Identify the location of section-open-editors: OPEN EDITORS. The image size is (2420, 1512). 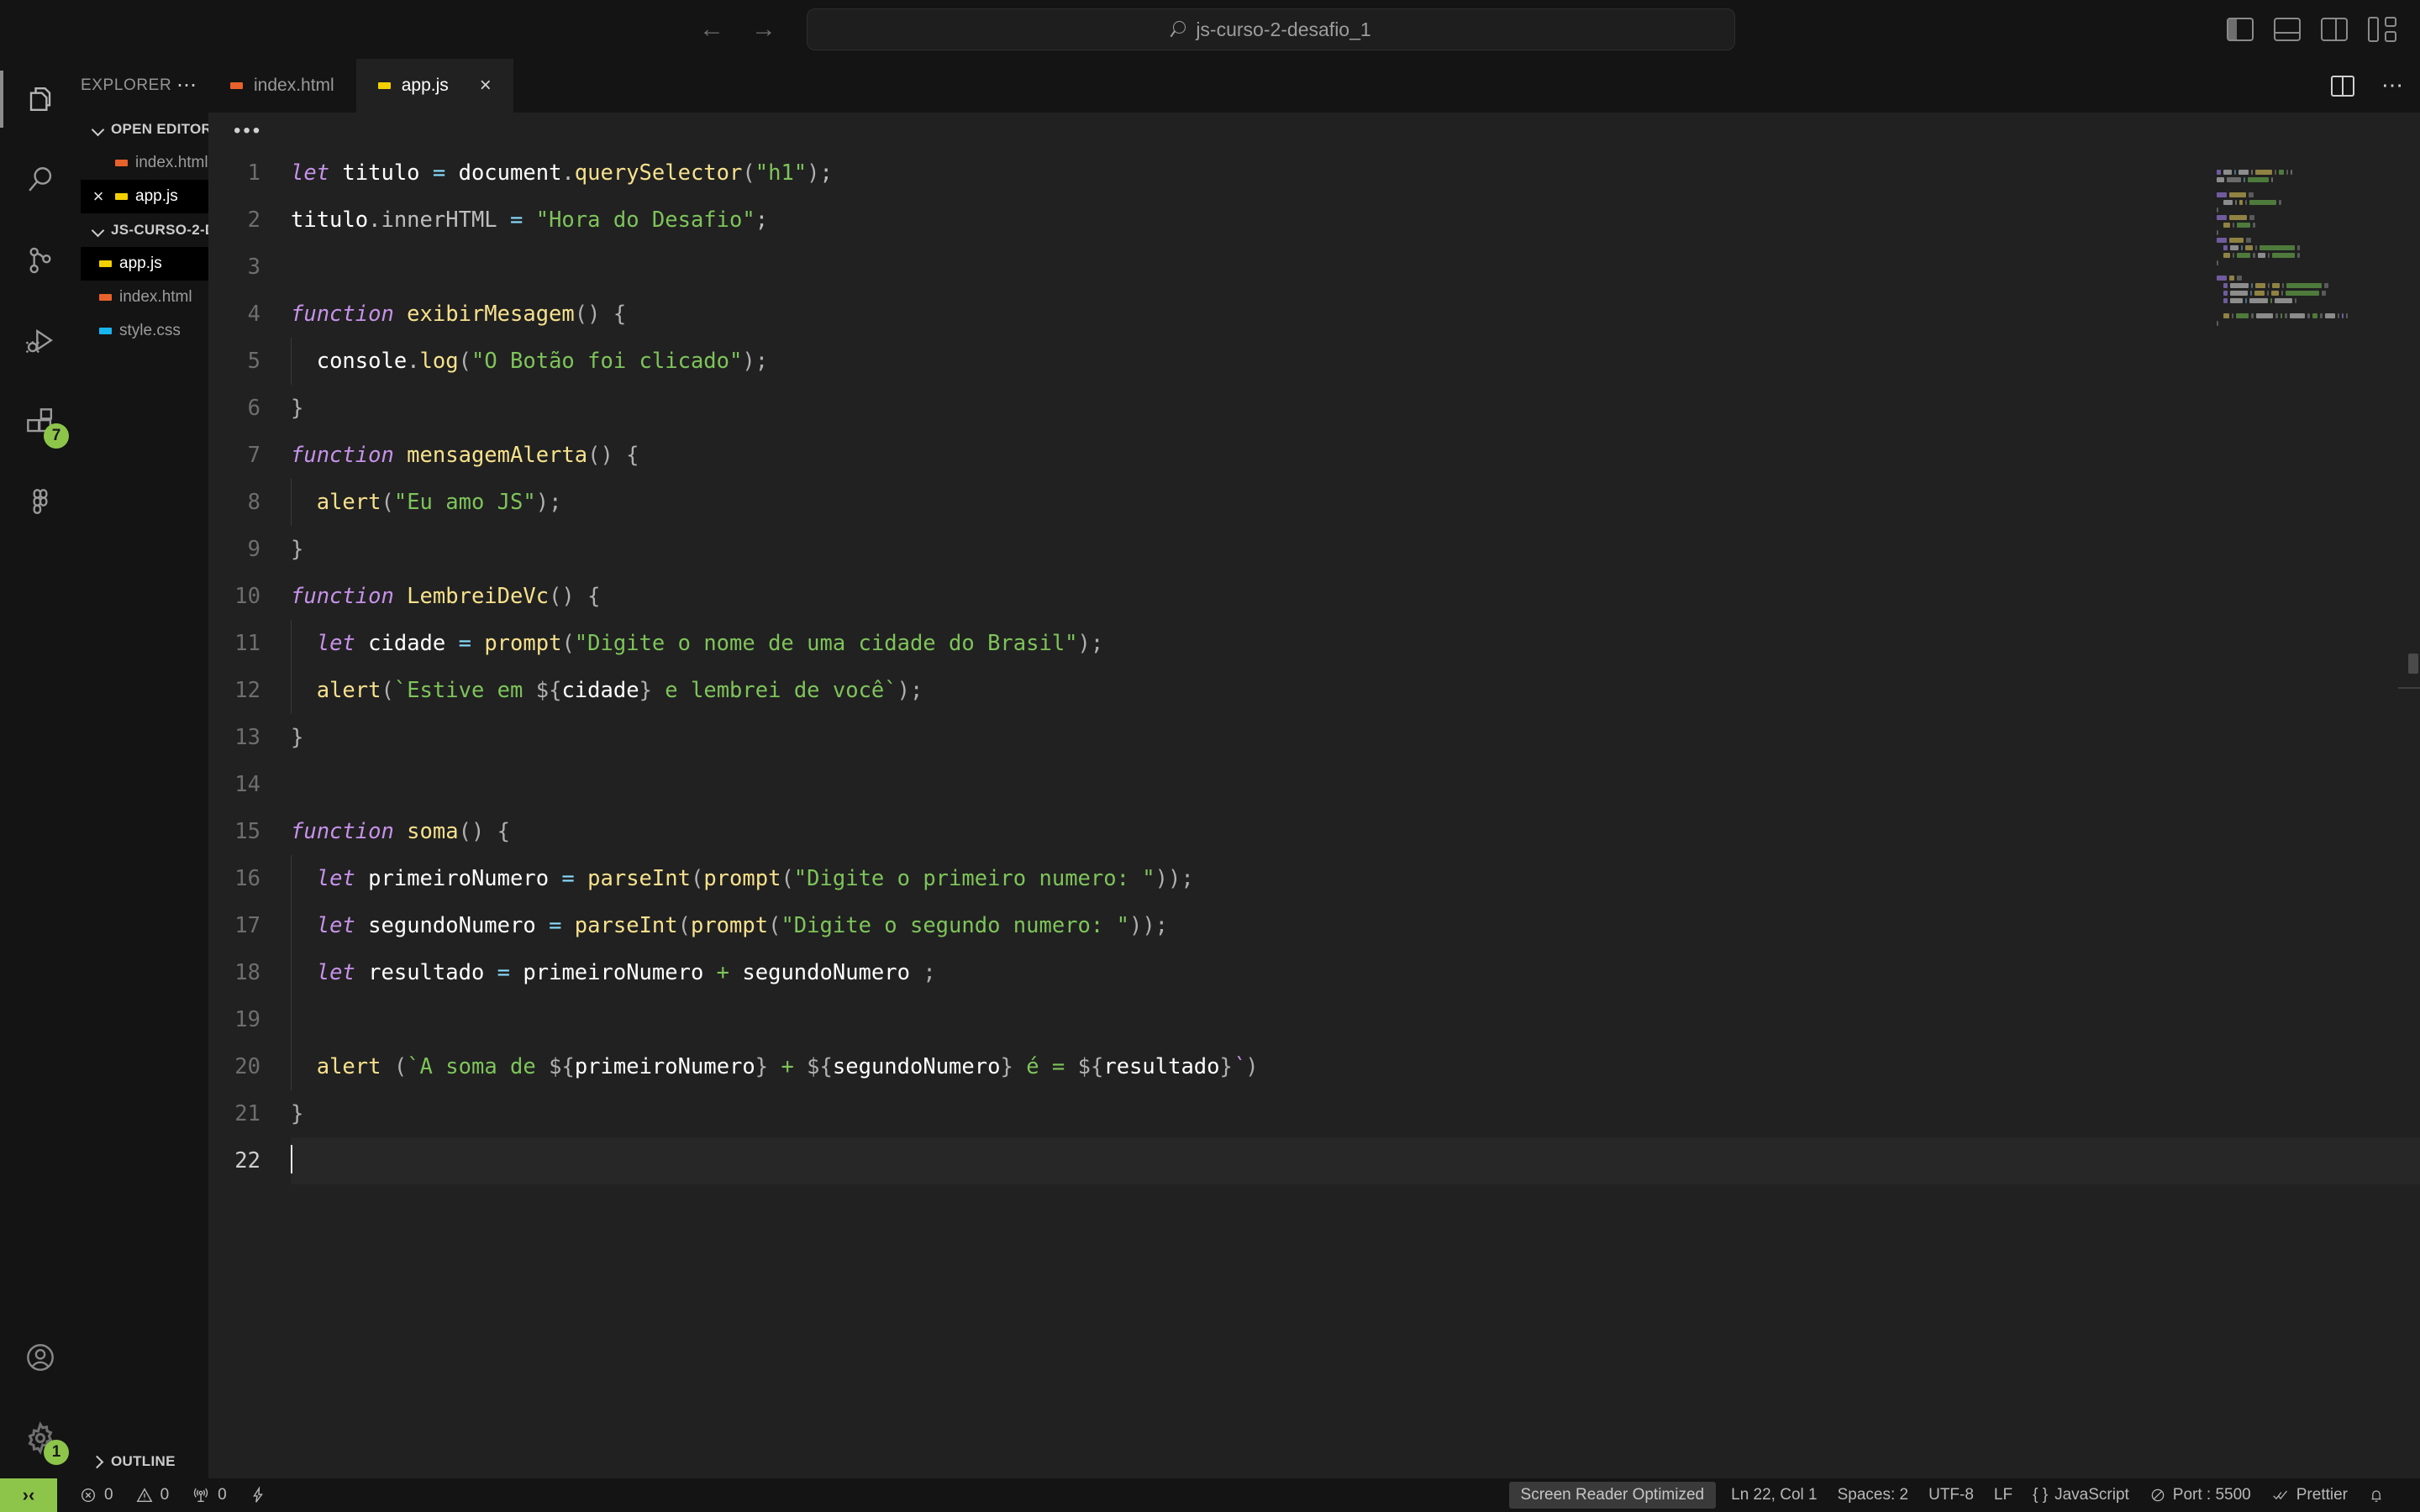
(144, 129).